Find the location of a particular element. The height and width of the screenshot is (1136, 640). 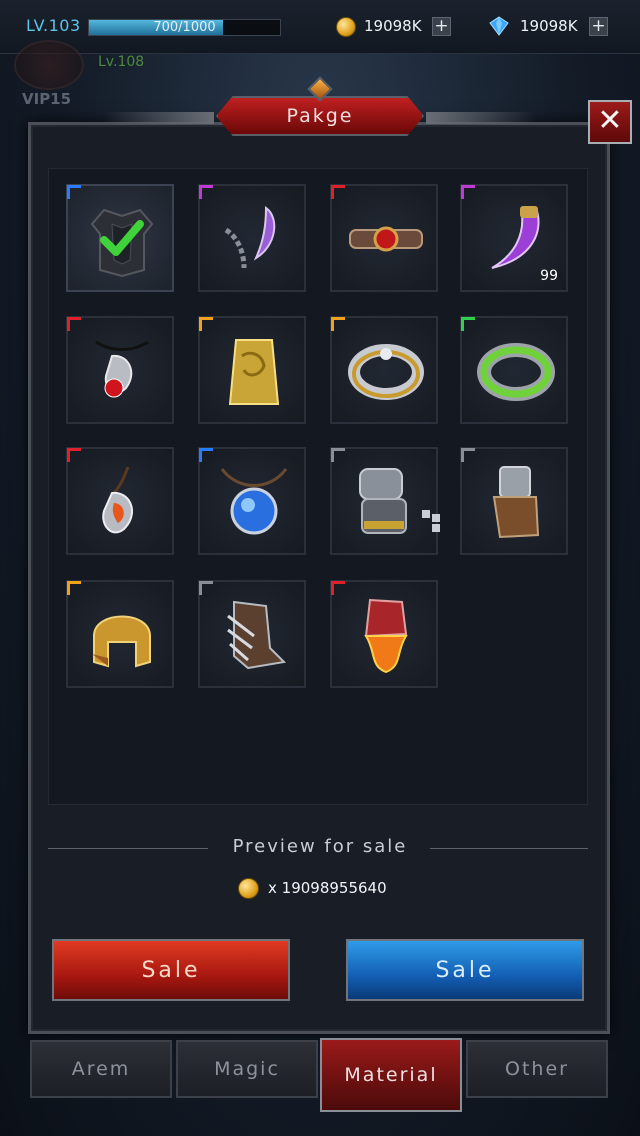

chain-blade-icon is located at coordinates (250, 237).